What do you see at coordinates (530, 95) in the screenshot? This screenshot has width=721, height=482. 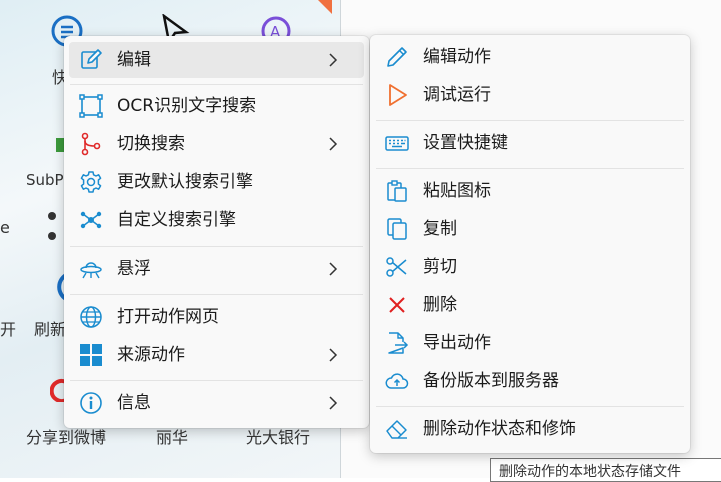 I see `submenu-item-debug-run: 调试运行` at bounding box center [530, 95].